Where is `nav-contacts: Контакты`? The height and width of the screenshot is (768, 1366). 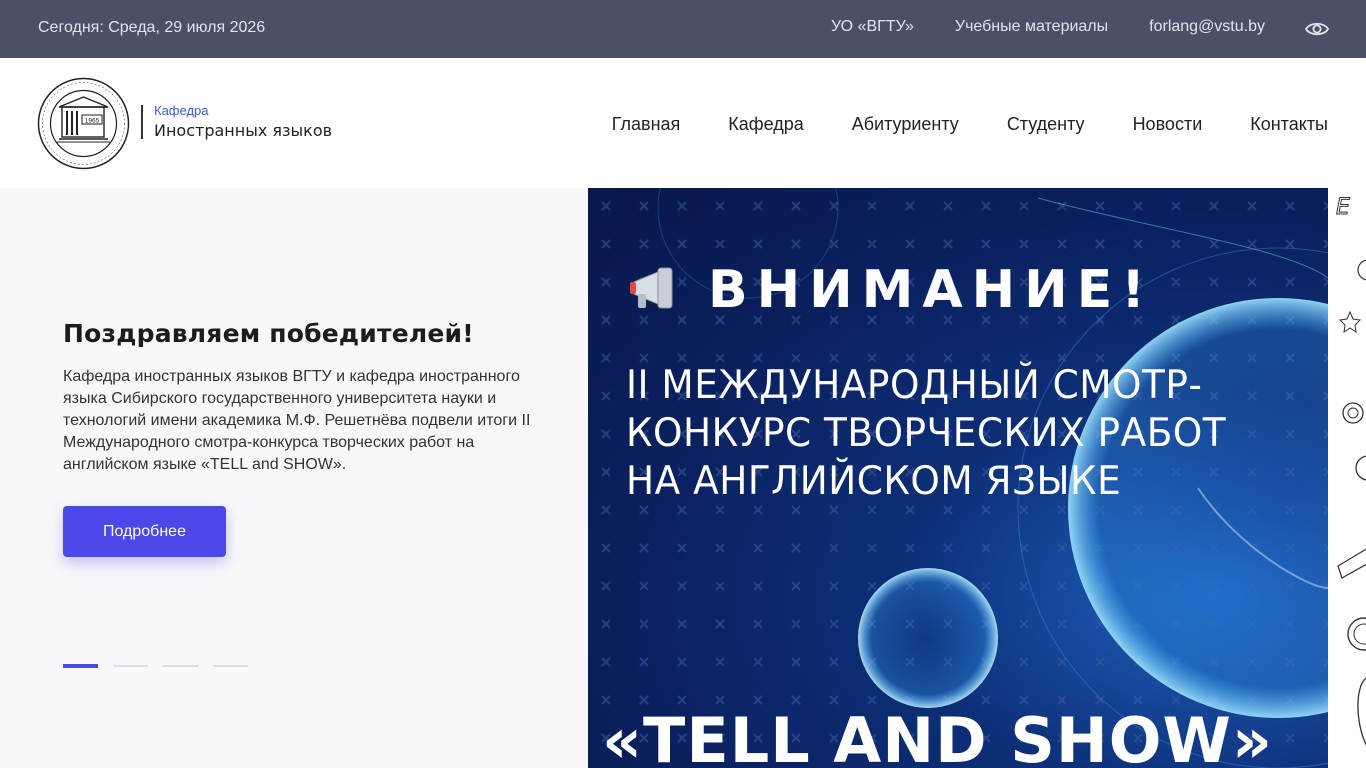 nav-contacts: Контакты is located at coordinates (1289, 124).